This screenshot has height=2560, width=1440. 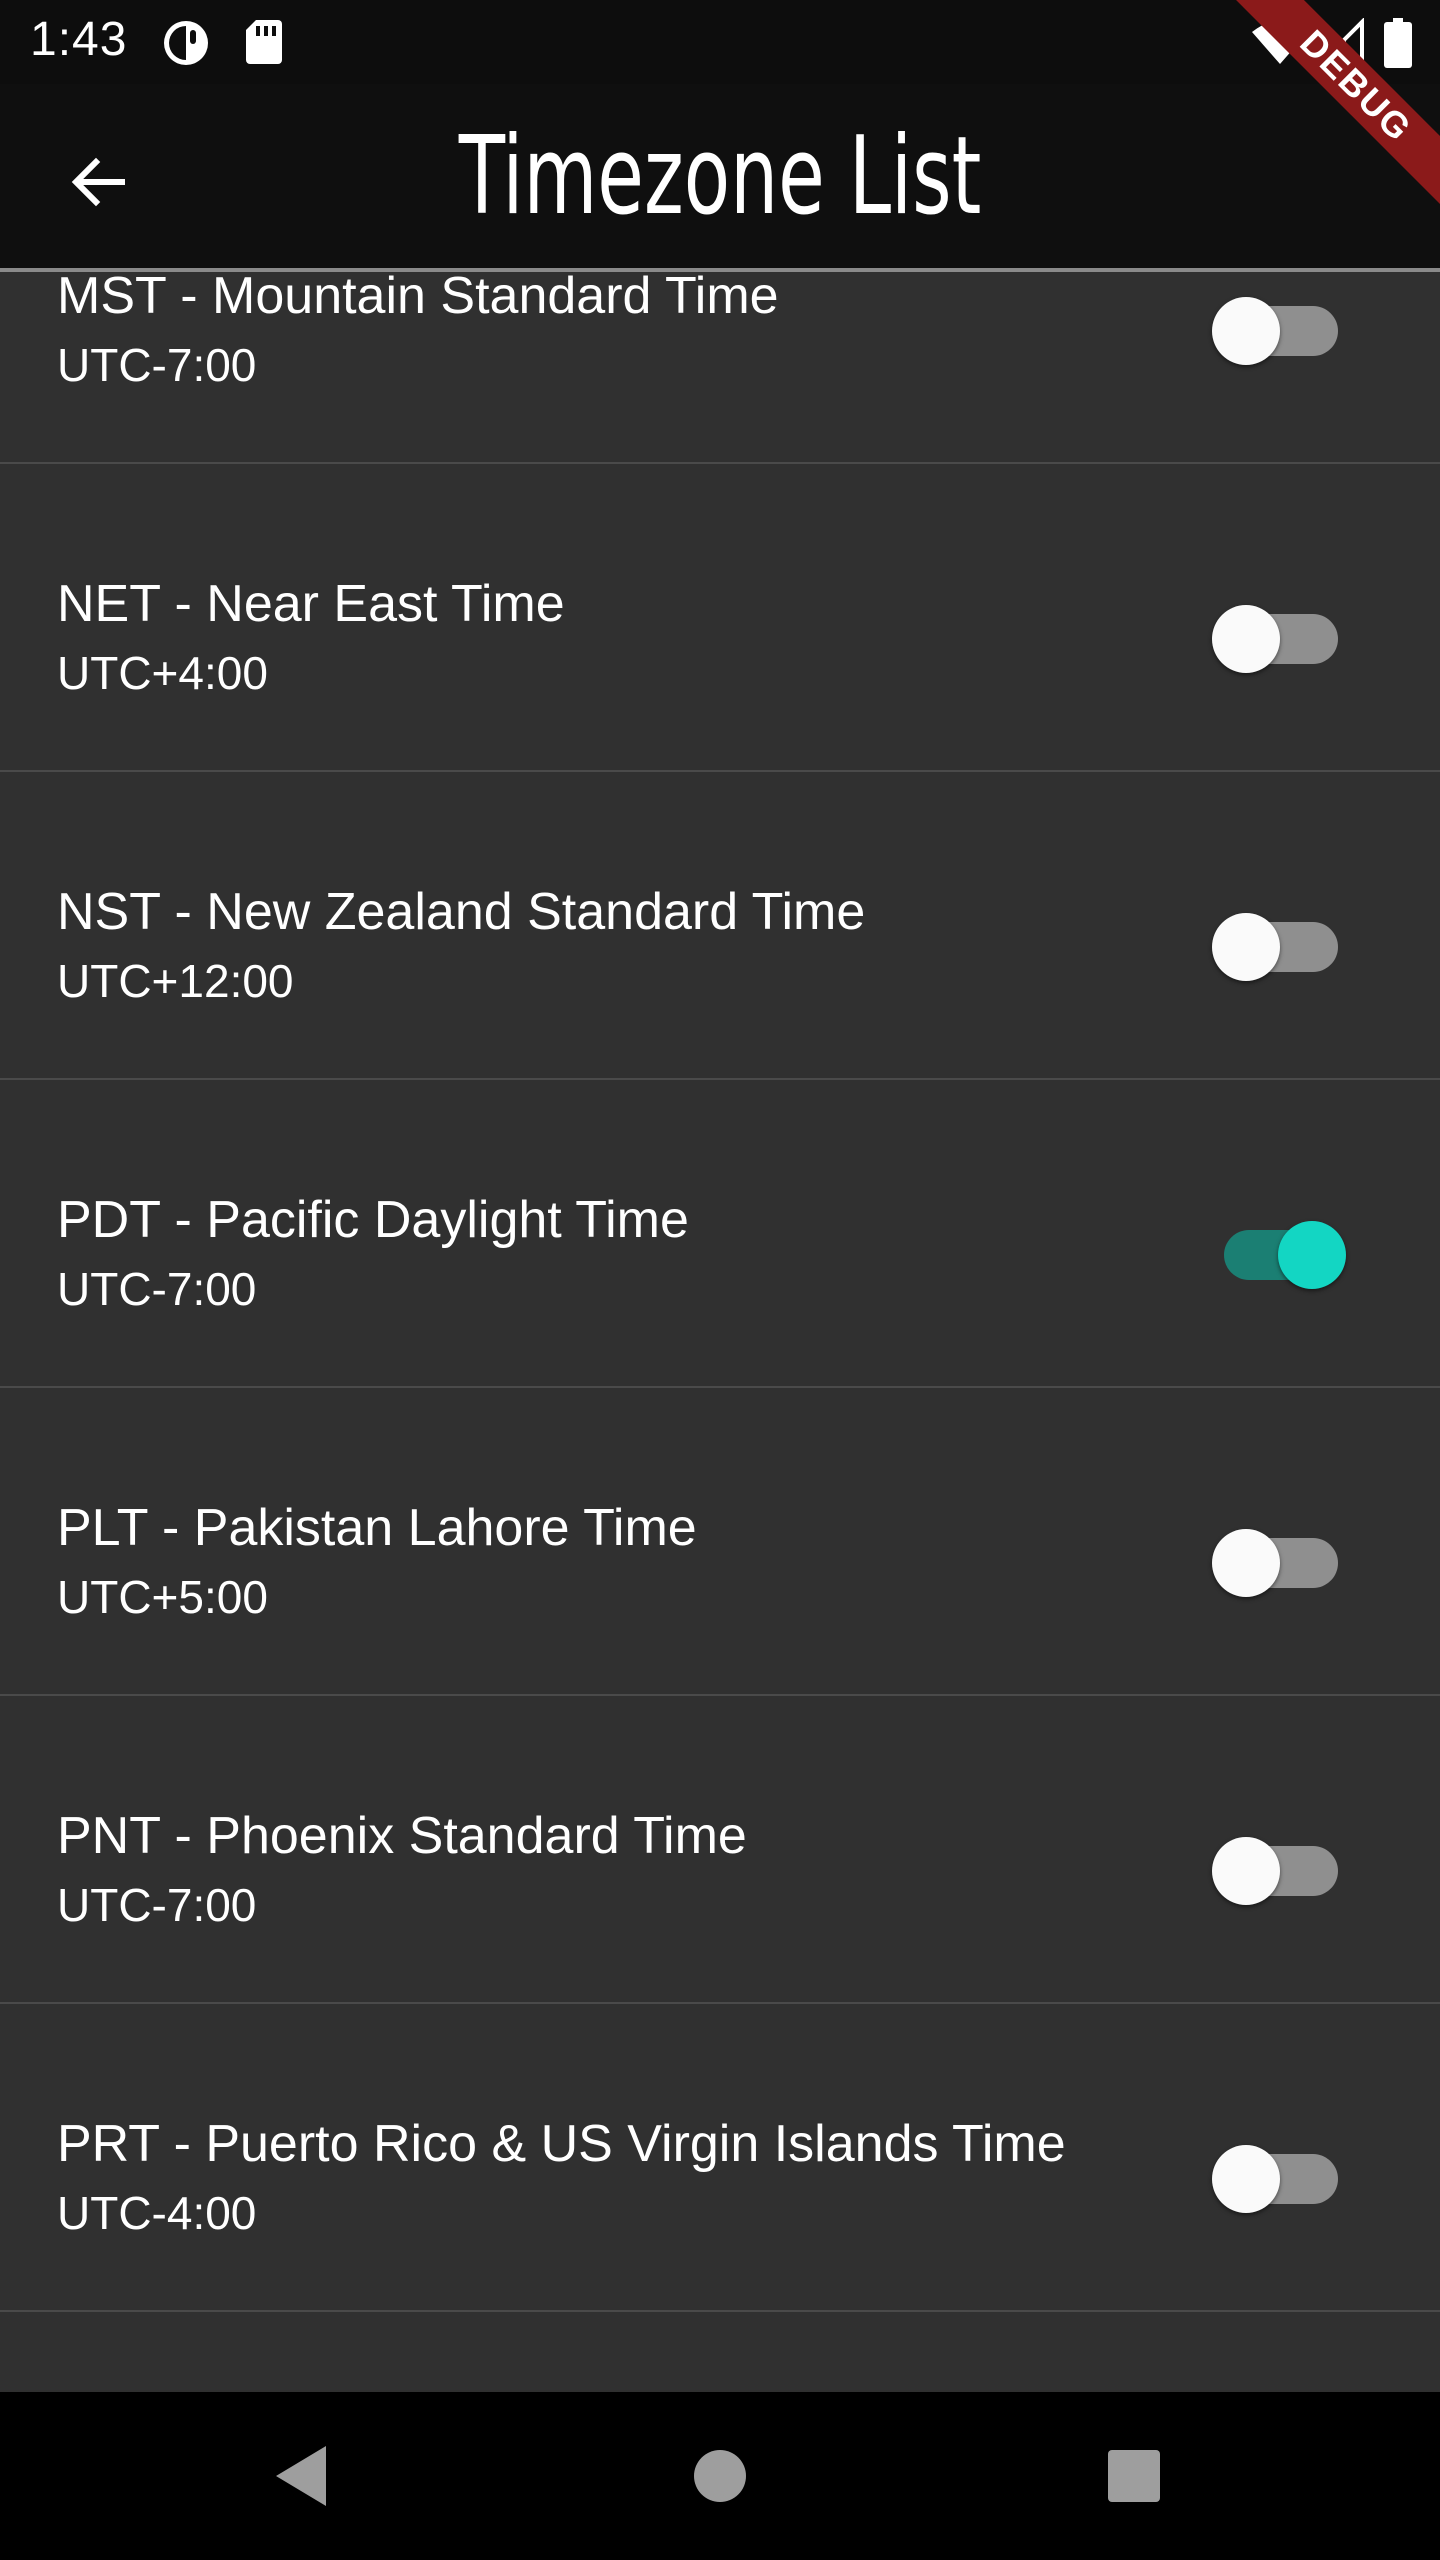 I want to click on back-triangle-icon, so click(x=301, y=2476).